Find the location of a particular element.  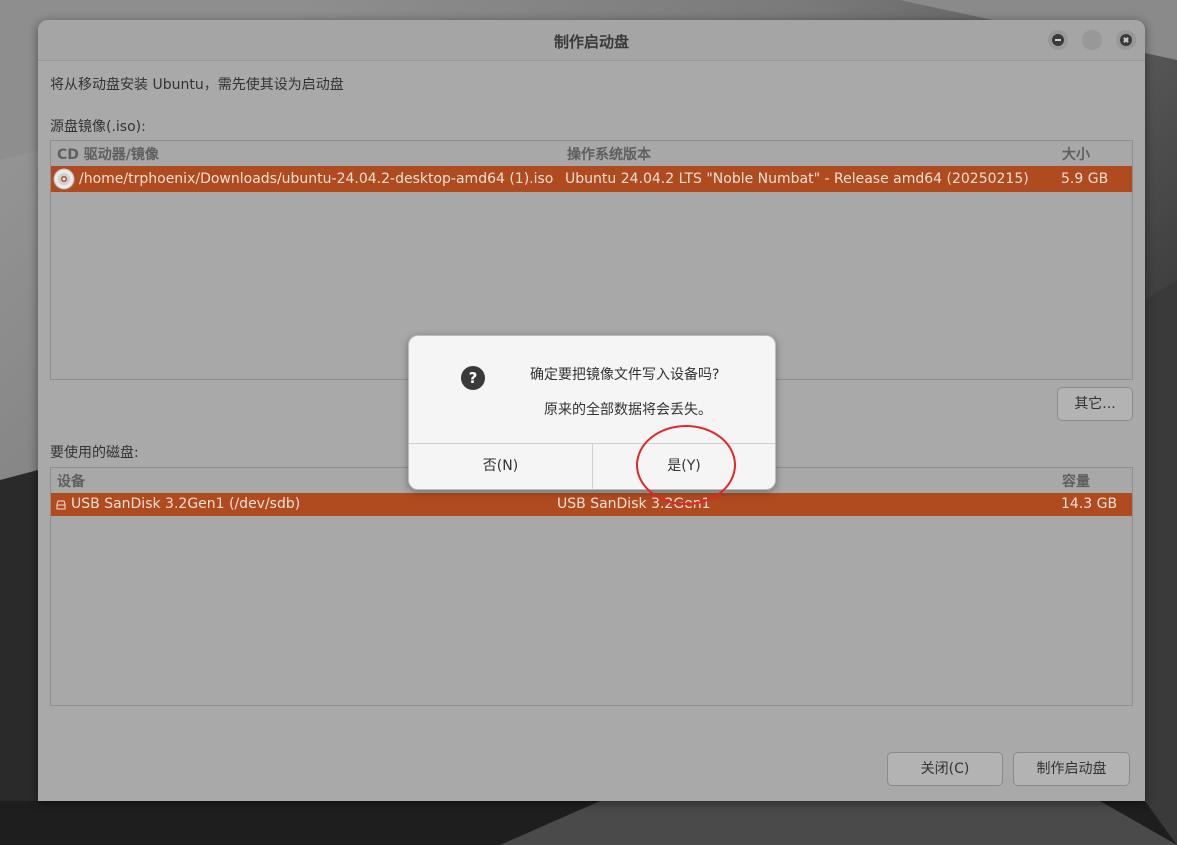

column-header-image: CD 驱动器/镜像 is located at coordinates (108, 154).